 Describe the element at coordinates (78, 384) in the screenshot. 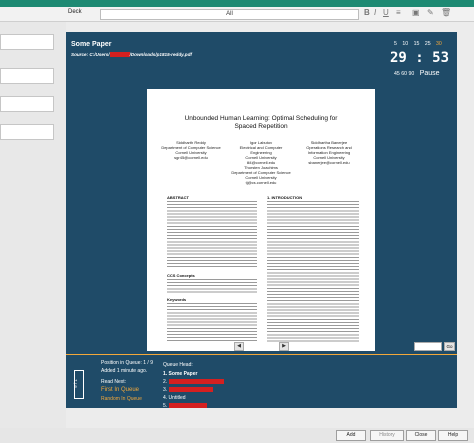

I see `queue-counter: 9 / 1` at that location.